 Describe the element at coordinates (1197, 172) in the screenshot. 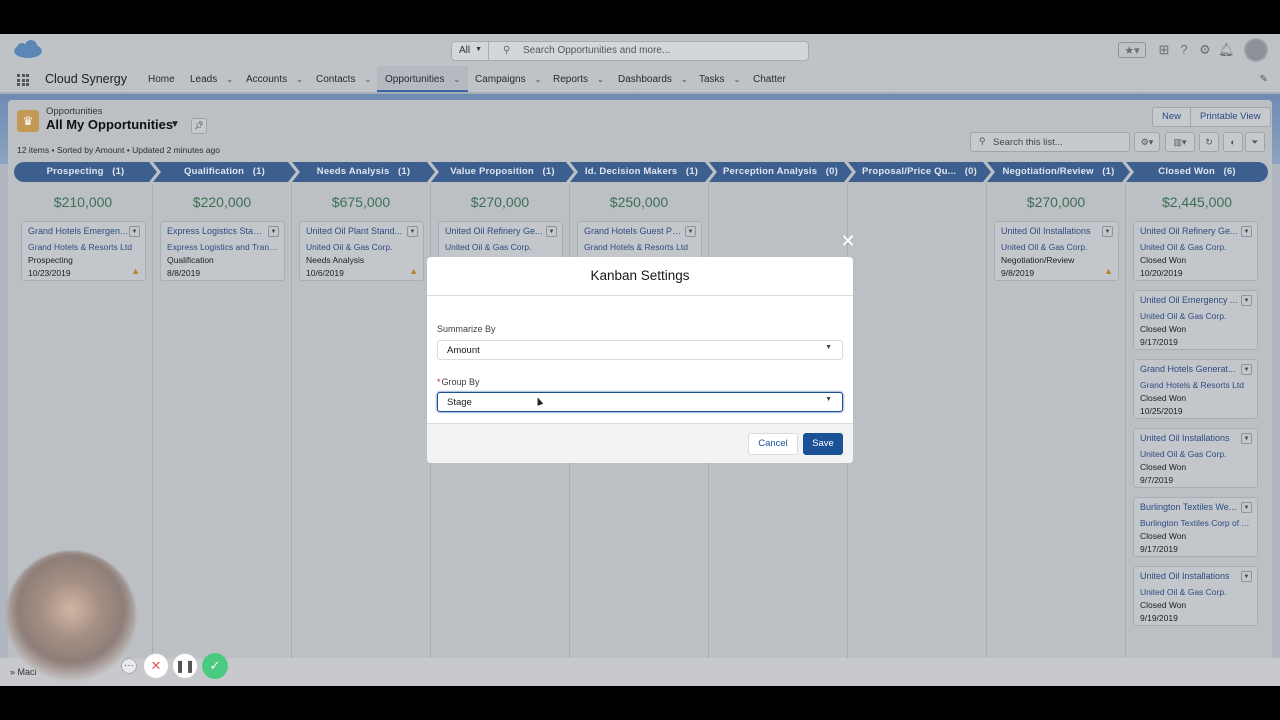

I see `stage-closed-won: Closed Won (6)` at that location.